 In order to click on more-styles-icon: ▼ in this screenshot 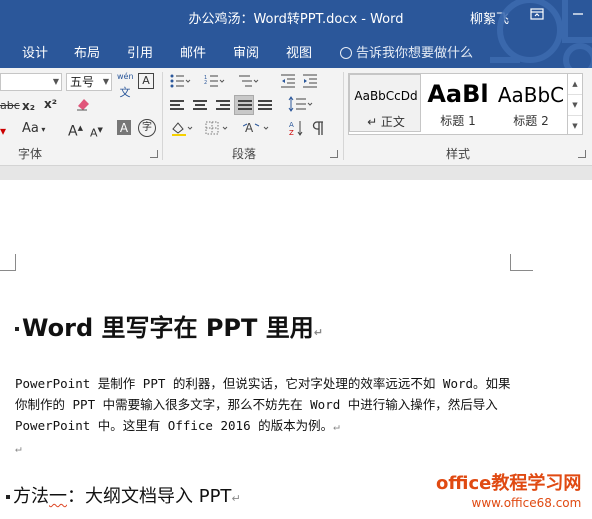, I will do `click(575, 126)`.